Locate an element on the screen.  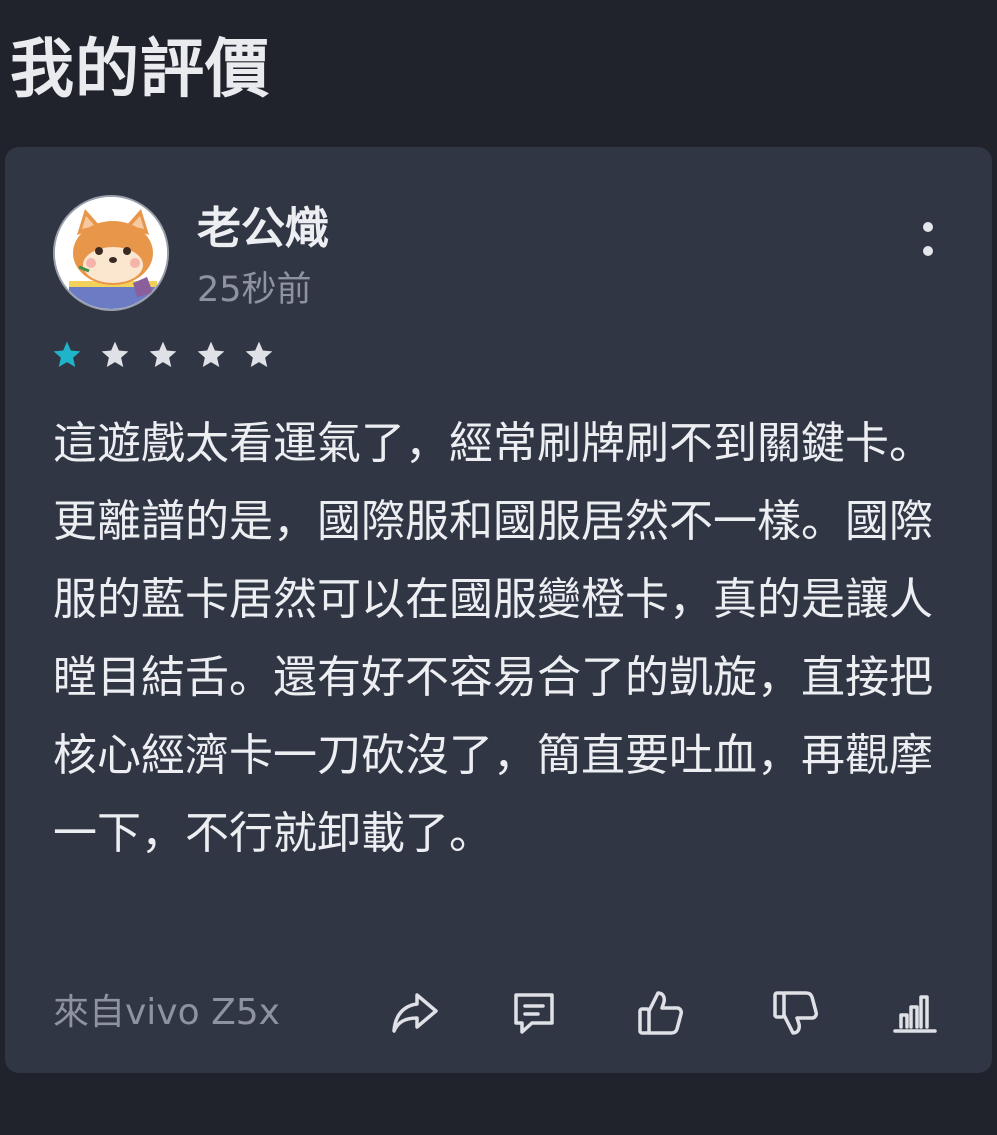
user-avatar is located at coordinates (111, 253).